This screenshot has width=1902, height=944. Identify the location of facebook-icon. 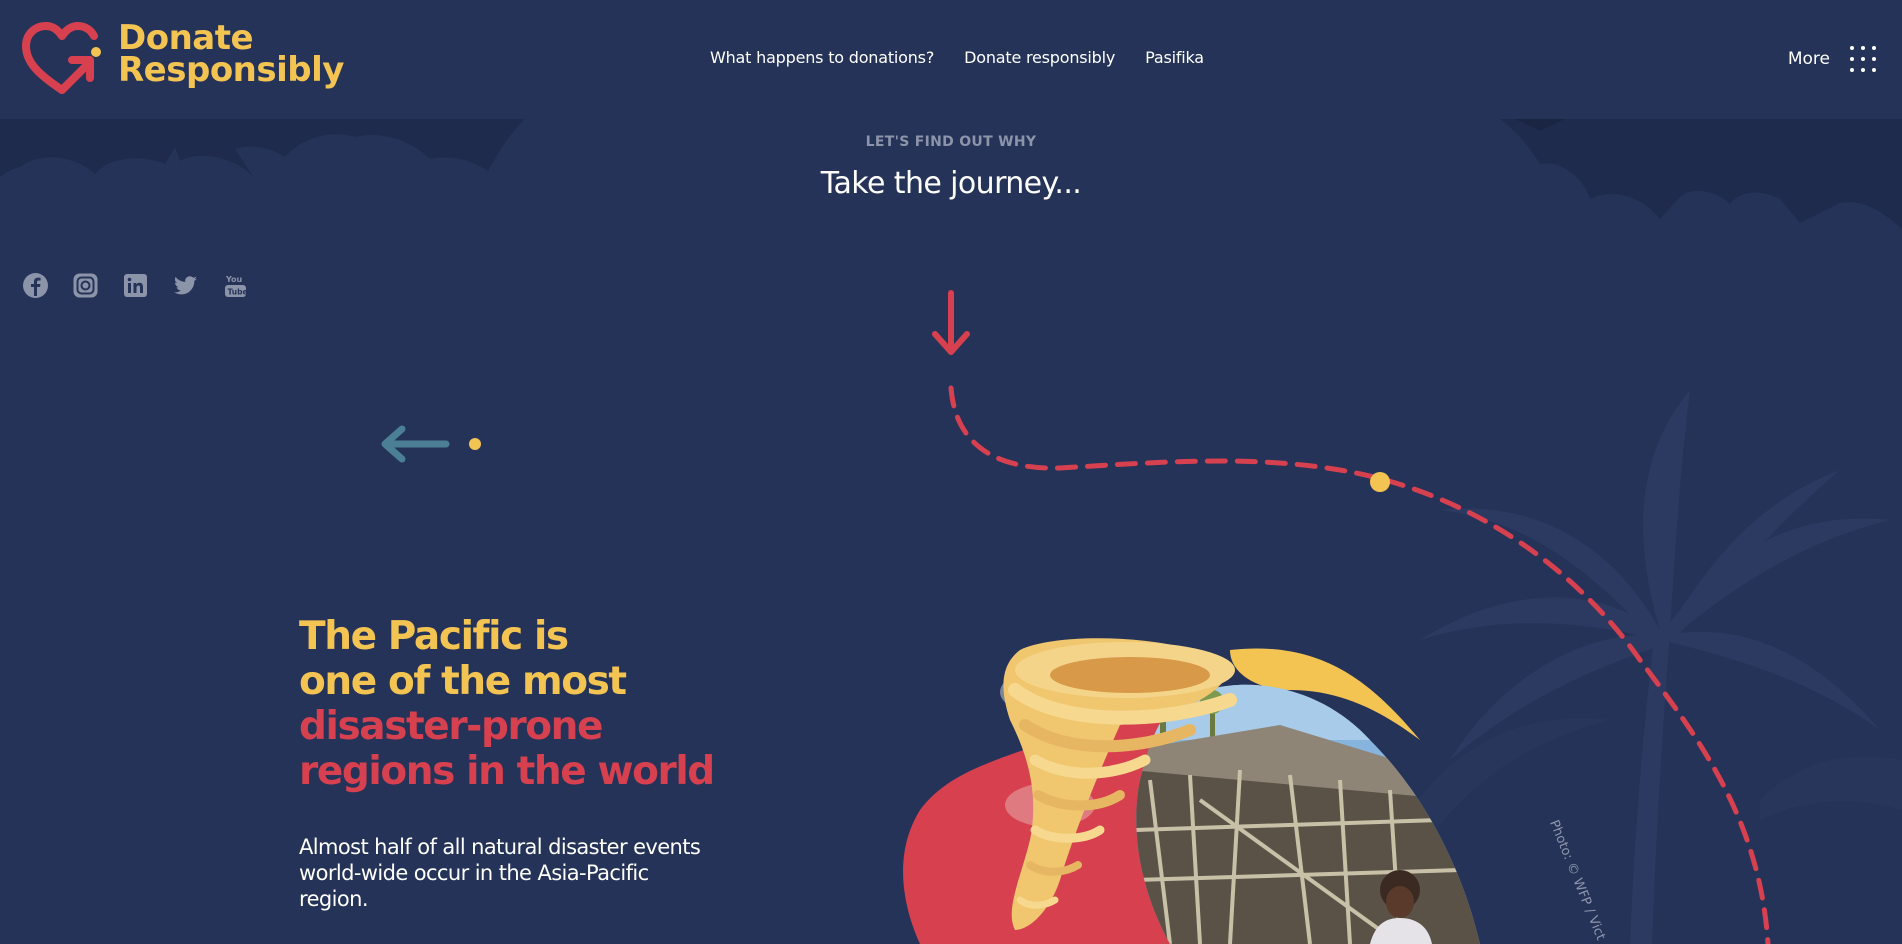
(35, 285).